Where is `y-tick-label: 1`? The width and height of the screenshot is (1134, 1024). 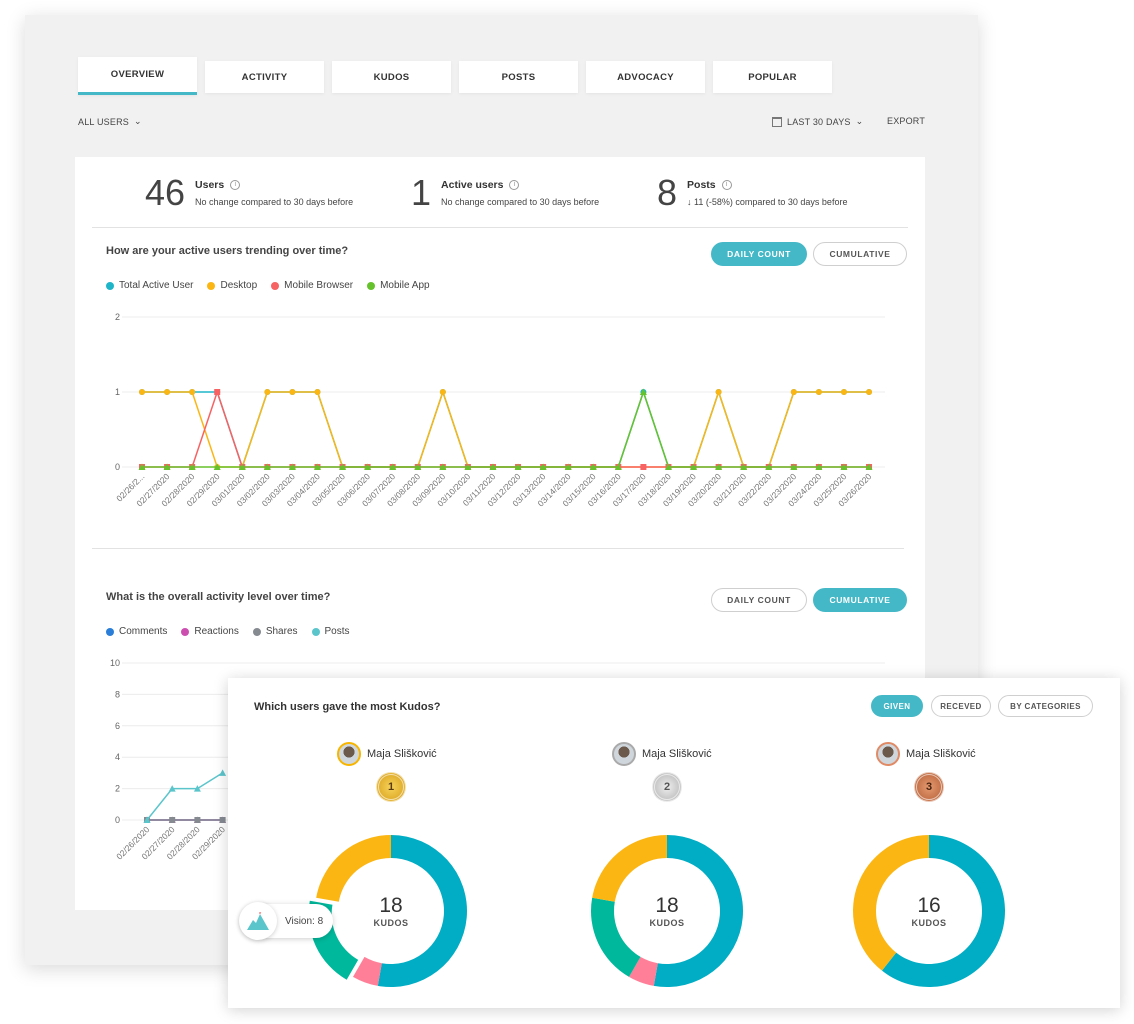
y-tick-label: 1 is located at coordinates (117, 392).